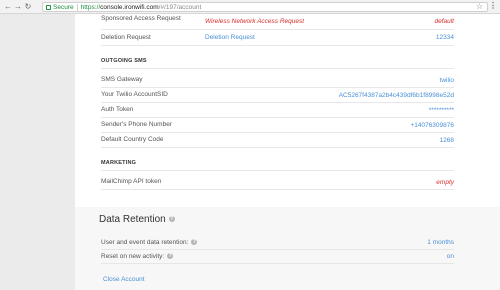 The width and height of the screenshot is (500, 290). Describe the element at coordinates (117, 110) in the screenshot. I see `setting-label: Auth Token` at that location.